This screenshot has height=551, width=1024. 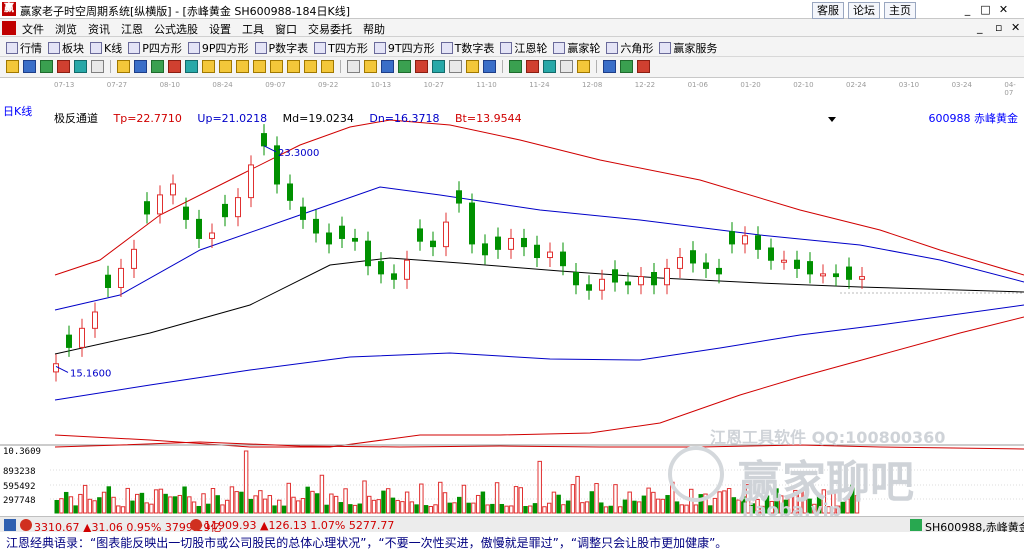 What do you see at coordinates (157, 66) in the screenshot?
I see `prev-icon` at bounding box center [157, 66].